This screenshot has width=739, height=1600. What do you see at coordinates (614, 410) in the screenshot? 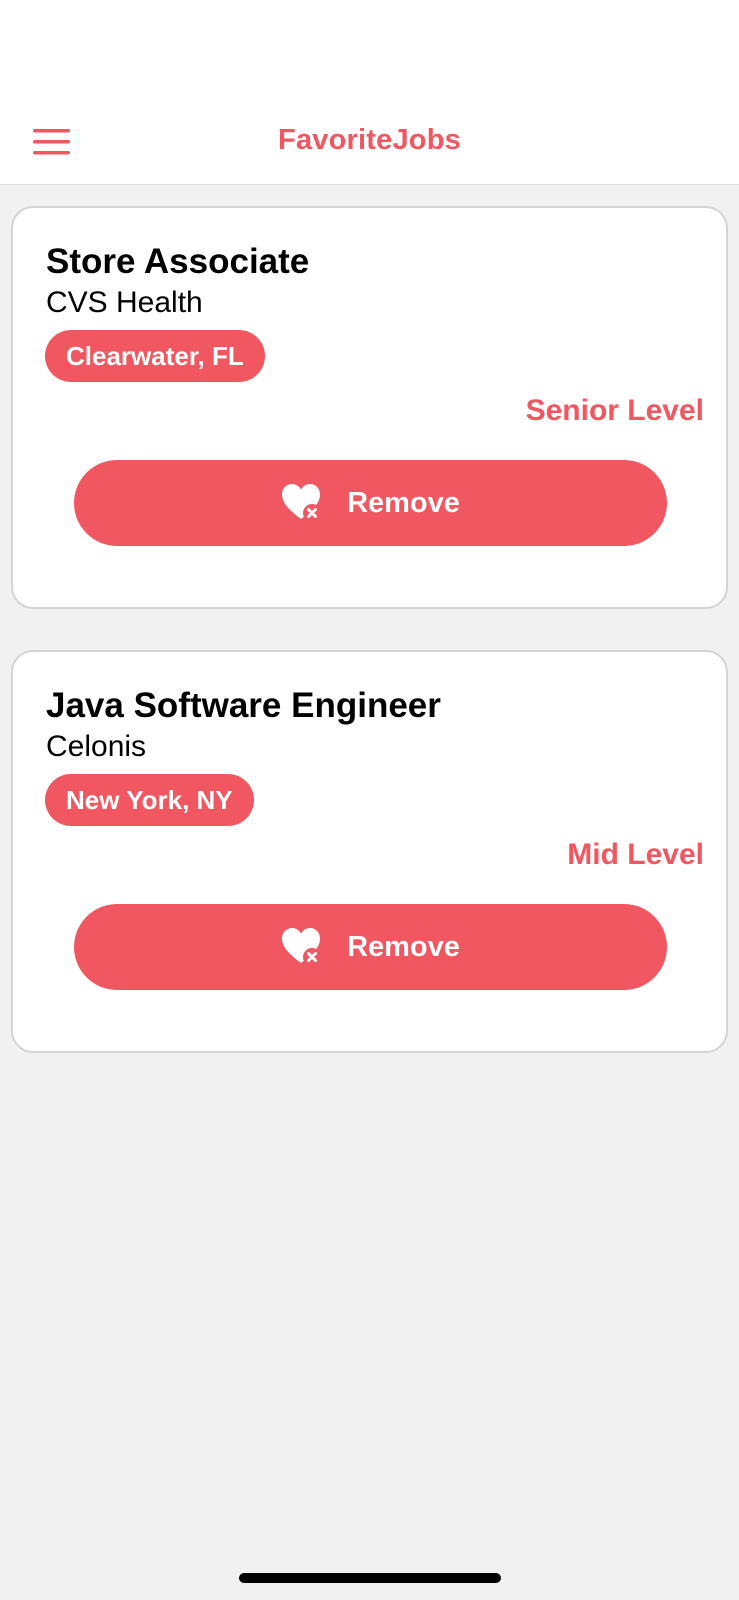
I see `experience-level: Senior Level` at bounding box center [614, 410].